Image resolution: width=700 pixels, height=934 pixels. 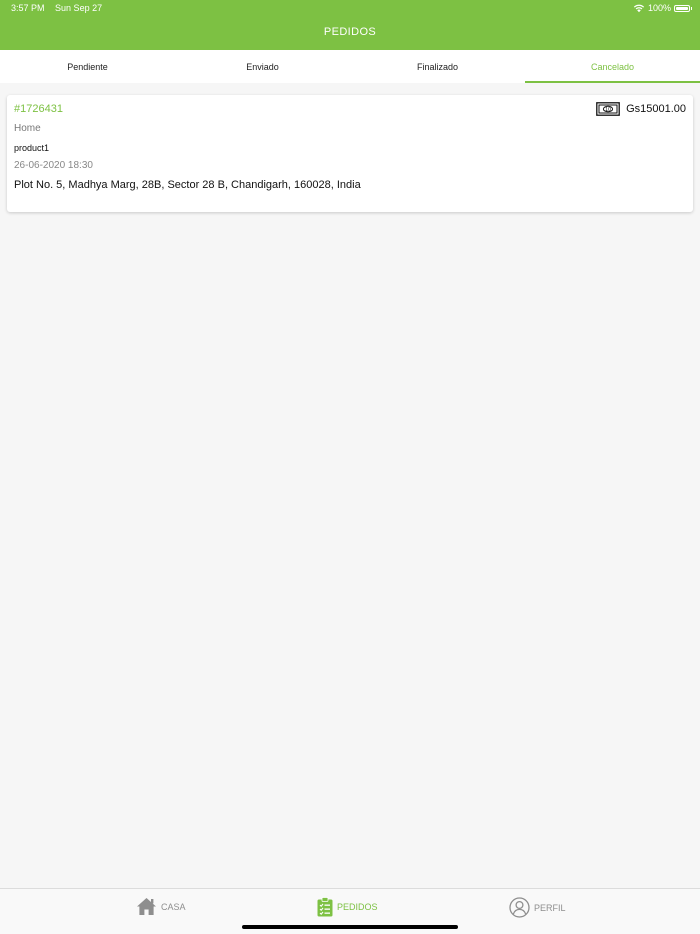 I want to click on status-indicators: 100%, so click(x=662, y=8).